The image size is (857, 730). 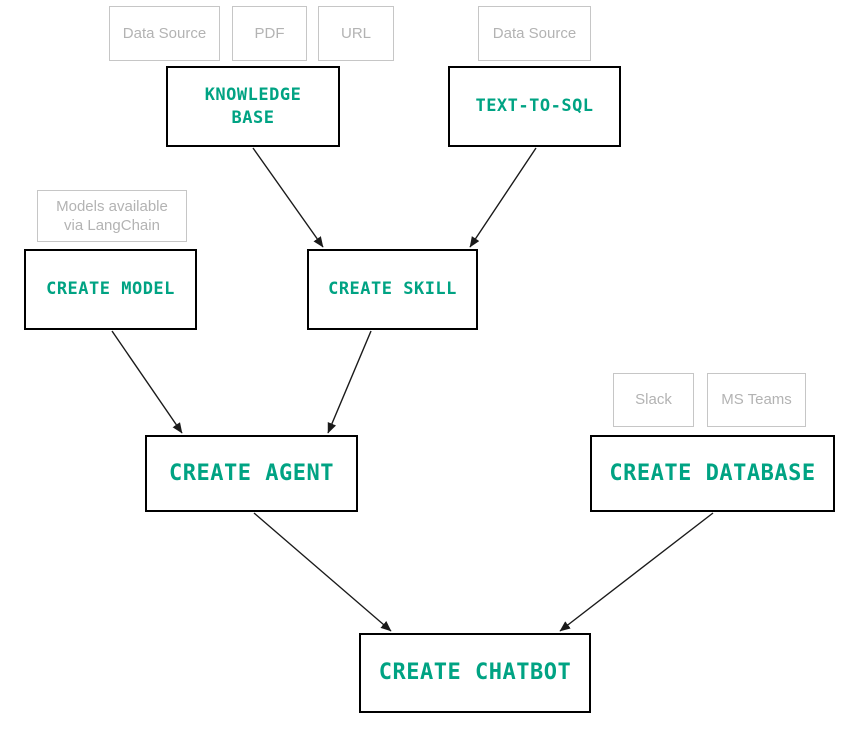 What do you see at coordinates (147, 382) in the screenshot?
I see `edge-create-model-to-create-agent` at bounding box center [147, 382].